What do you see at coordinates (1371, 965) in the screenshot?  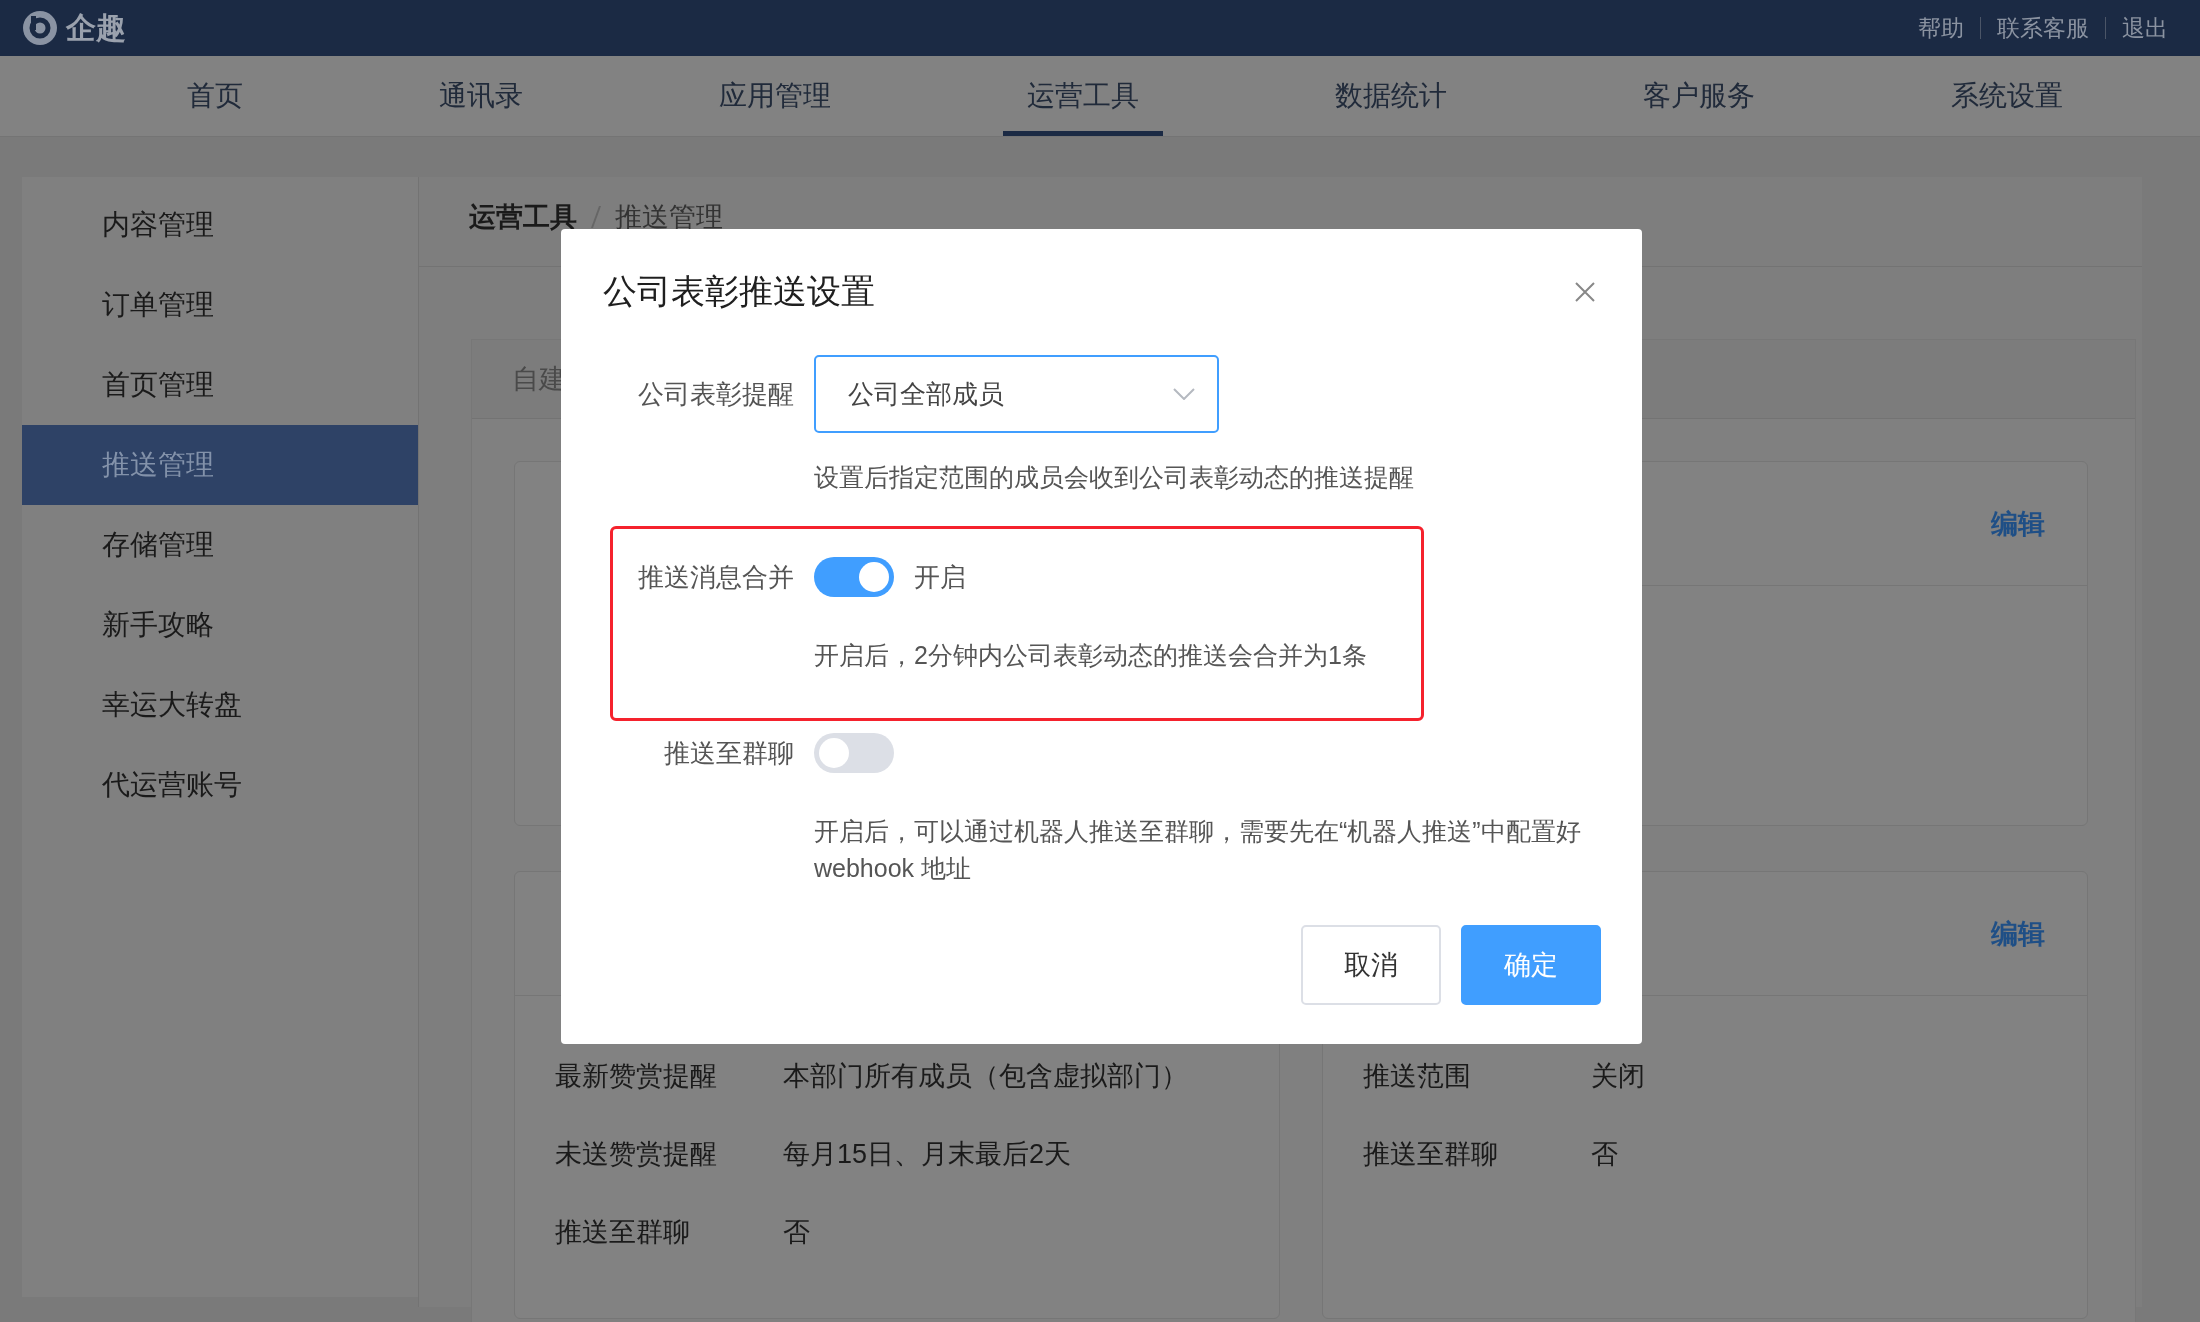 I see `cancel-button: 取消` at bounding box center [1371, 965].